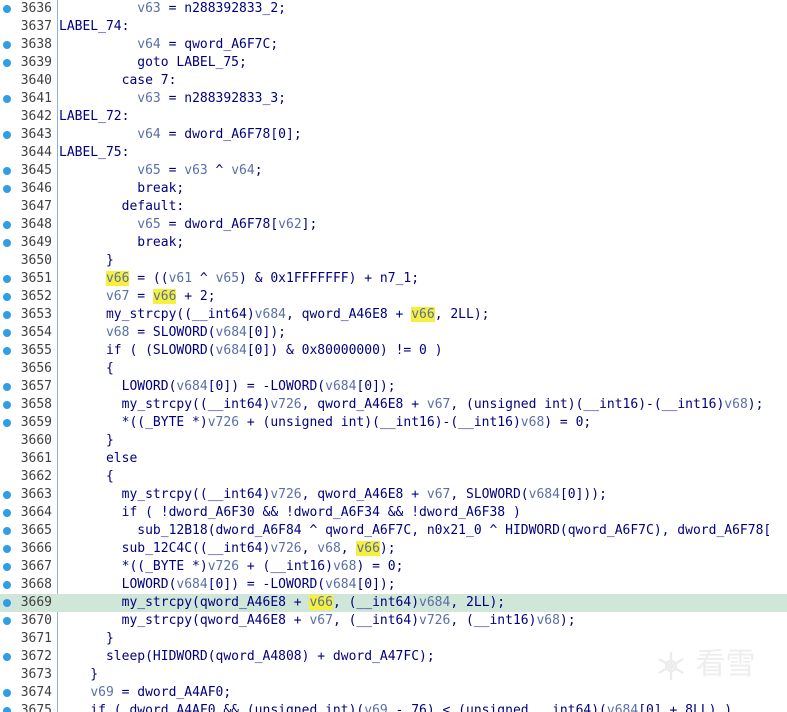  What do you see at coordinates (393, 477) in the screenshot?
I see `code-line: 3662 {` at bounding box center [393, 477].